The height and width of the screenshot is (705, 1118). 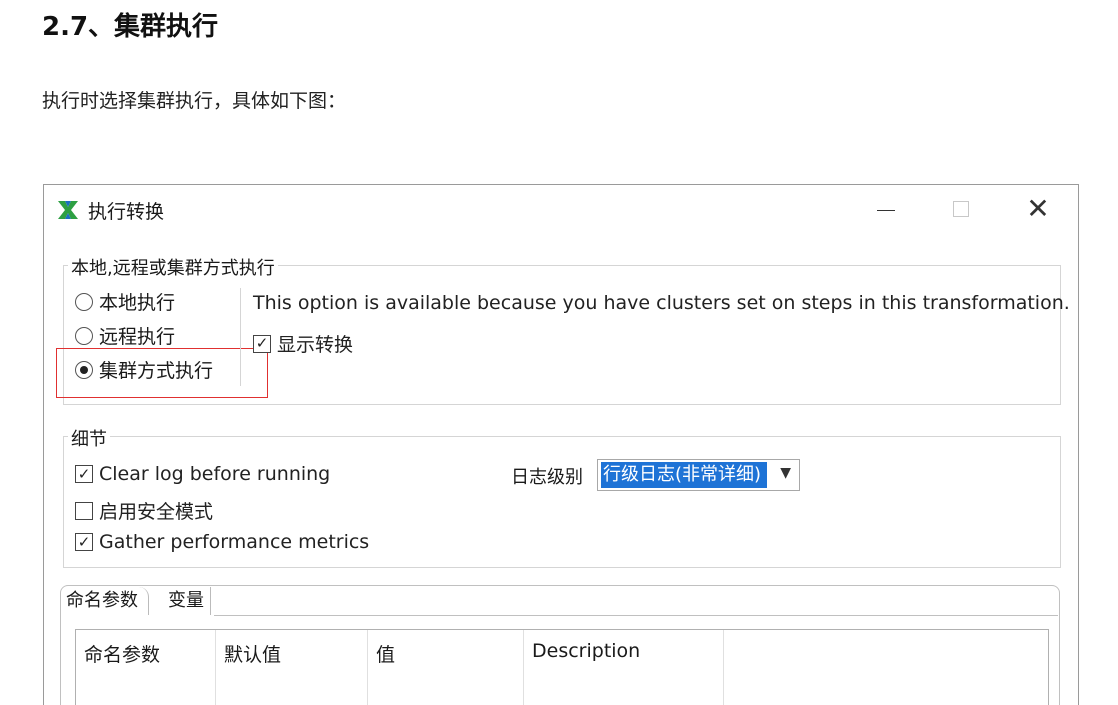 What do you see at coordinates (446, 667) in the screenshot?
I see `column-header-value: 值` at bounding box center [446, 667].